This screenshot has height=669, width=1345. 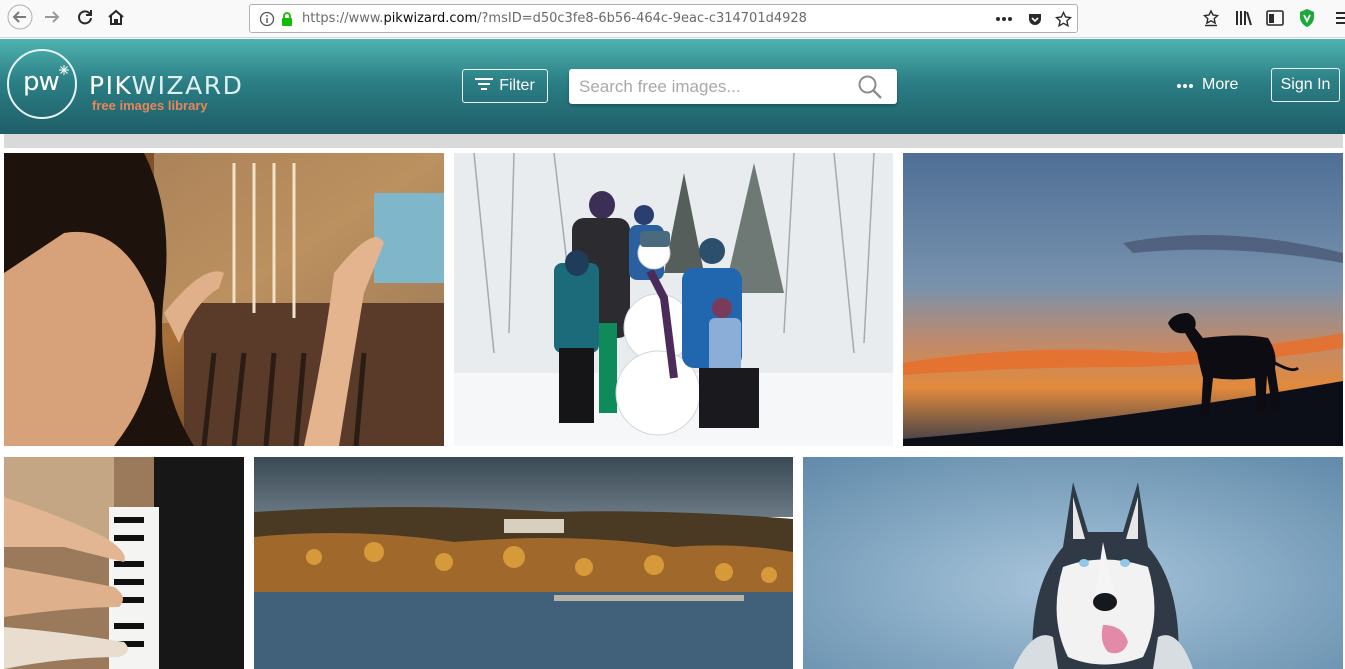 What do you see at coordinates (267, 19) in the screenshot?
I see `info-icon` at bounding box center [267, 19].